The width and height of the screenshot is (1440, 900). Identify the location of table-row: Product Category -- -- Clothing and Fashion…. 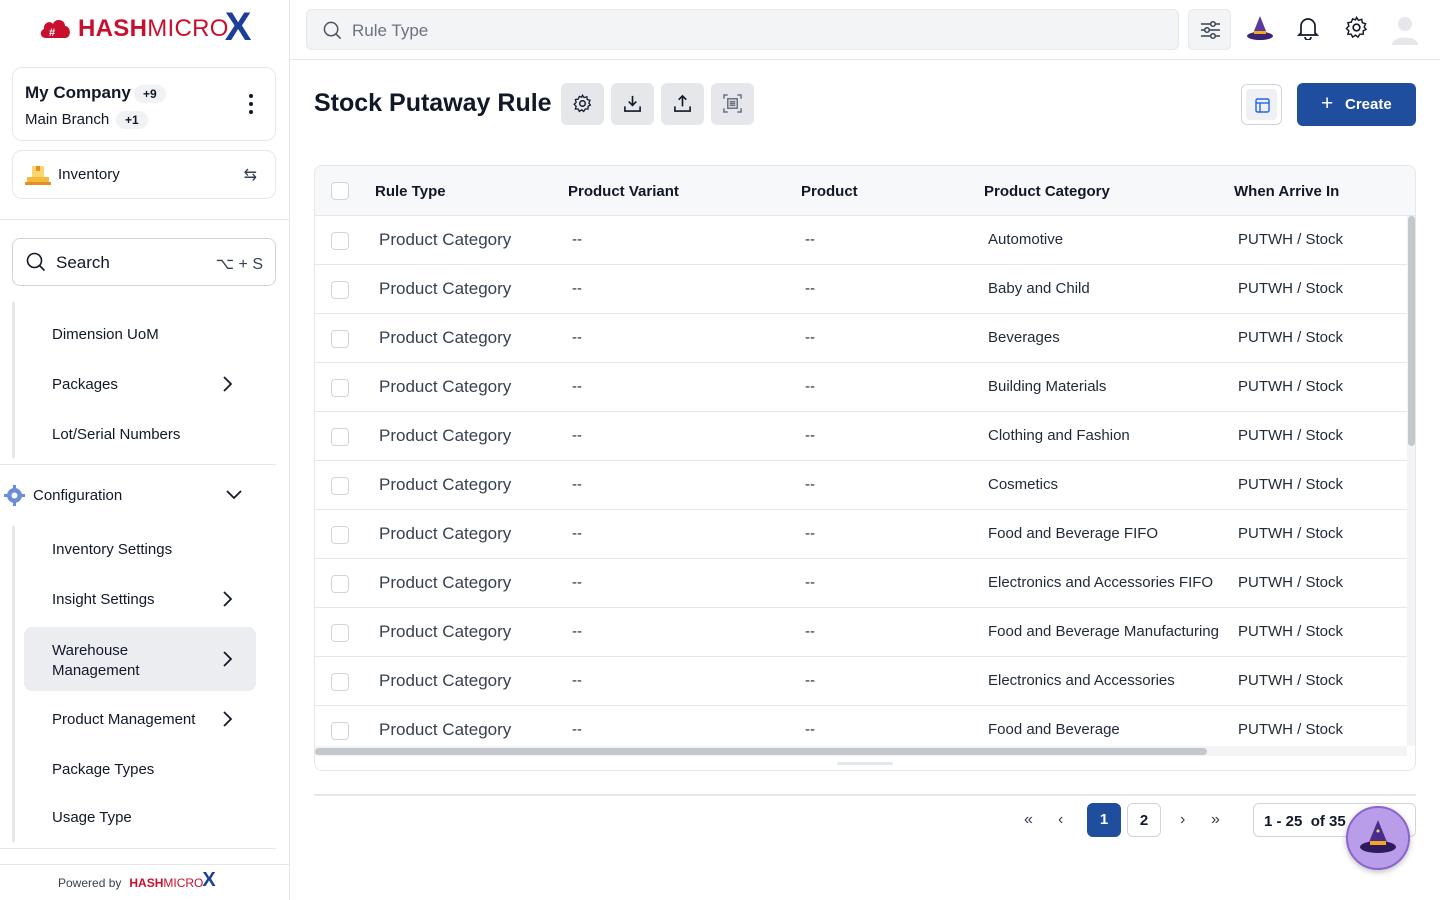
(861, 436).